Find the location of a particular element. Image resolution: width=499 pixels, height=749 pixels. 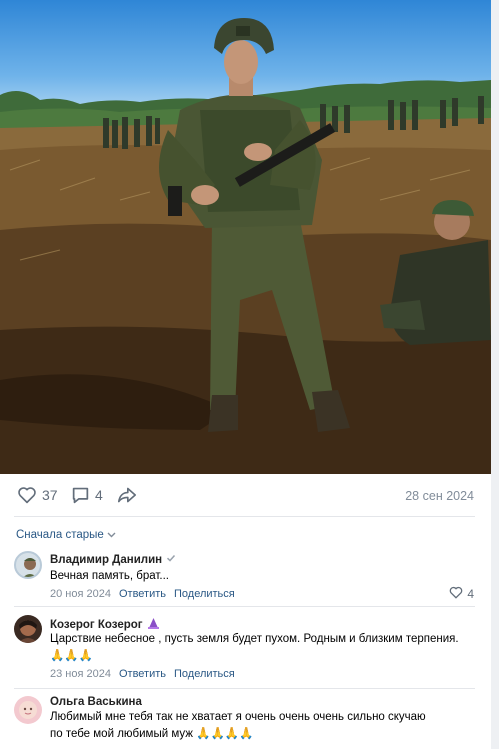

comment-date: 23 ноя 2024 is located at coordinates (80, 674).